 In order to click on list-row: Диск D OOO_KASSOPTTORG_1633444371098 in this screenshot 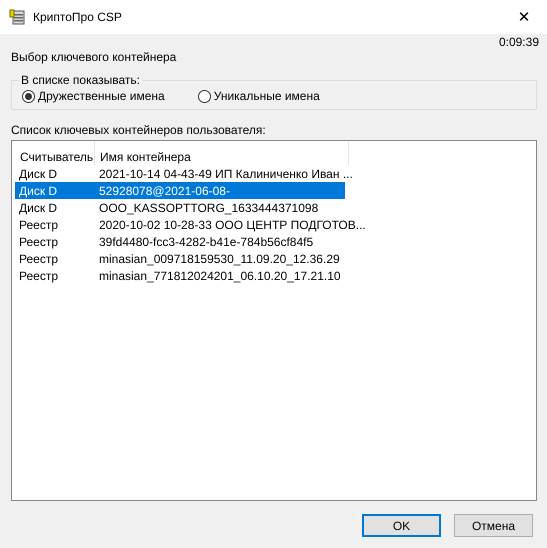, I will do `click(180, 207)`.